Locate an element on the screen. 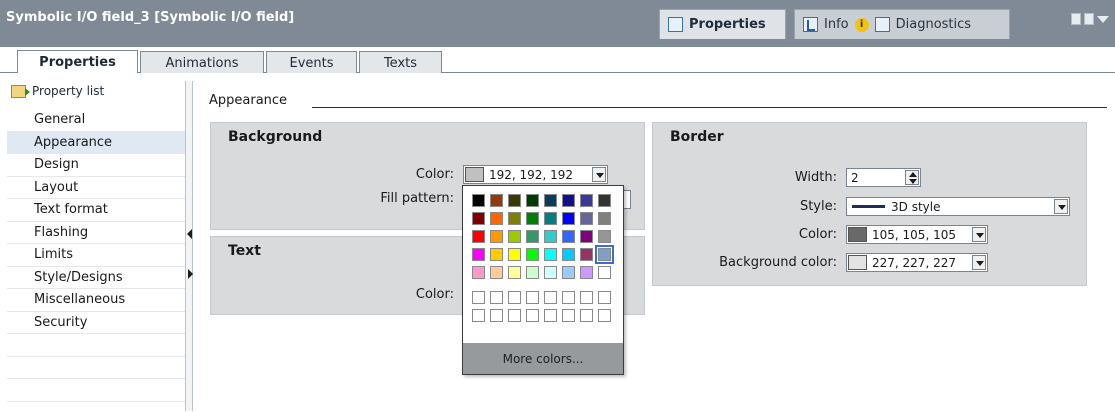 The height and width of the screenshot is (412, 1115). property-list-header: Property list is located at coordinates (96, 91).